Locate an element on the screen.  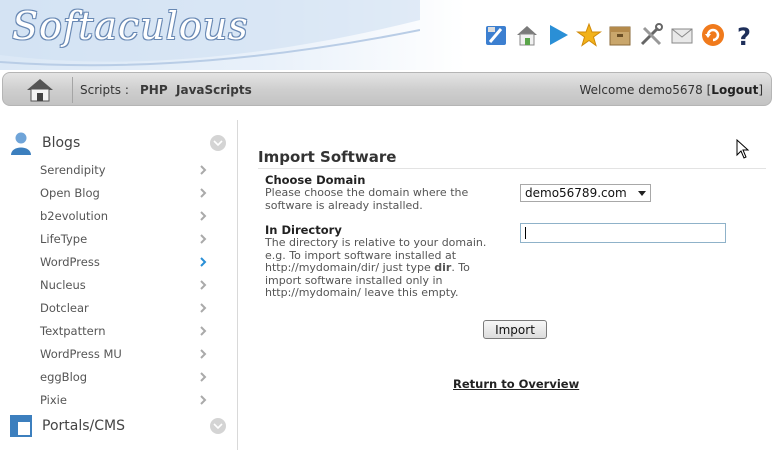
welcome-message: Welcome demo5678 [ is located at coordinates (645, 90).